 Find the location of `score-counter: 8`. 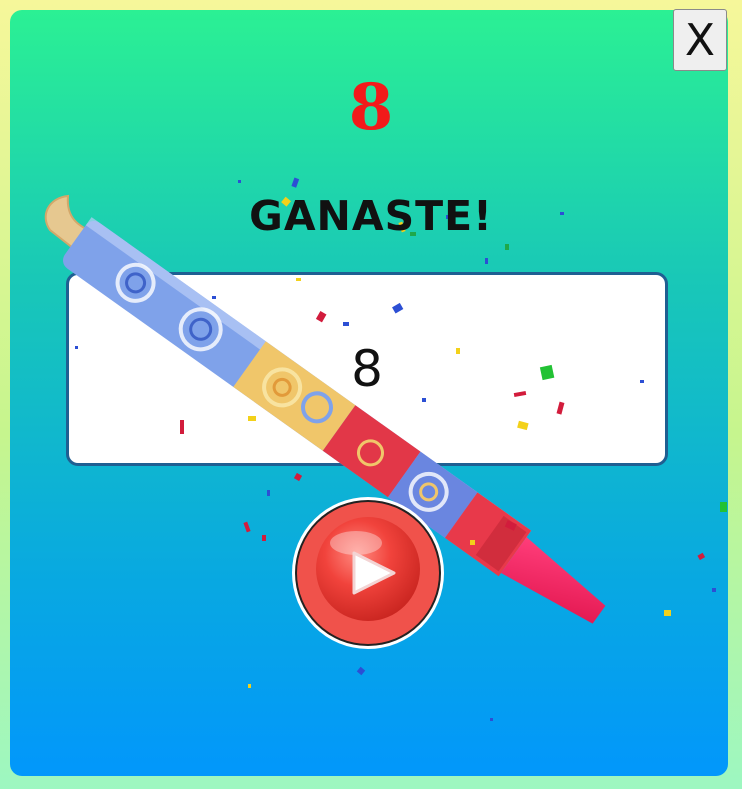

score-counter: 8 is located at coordinates (371, 107).